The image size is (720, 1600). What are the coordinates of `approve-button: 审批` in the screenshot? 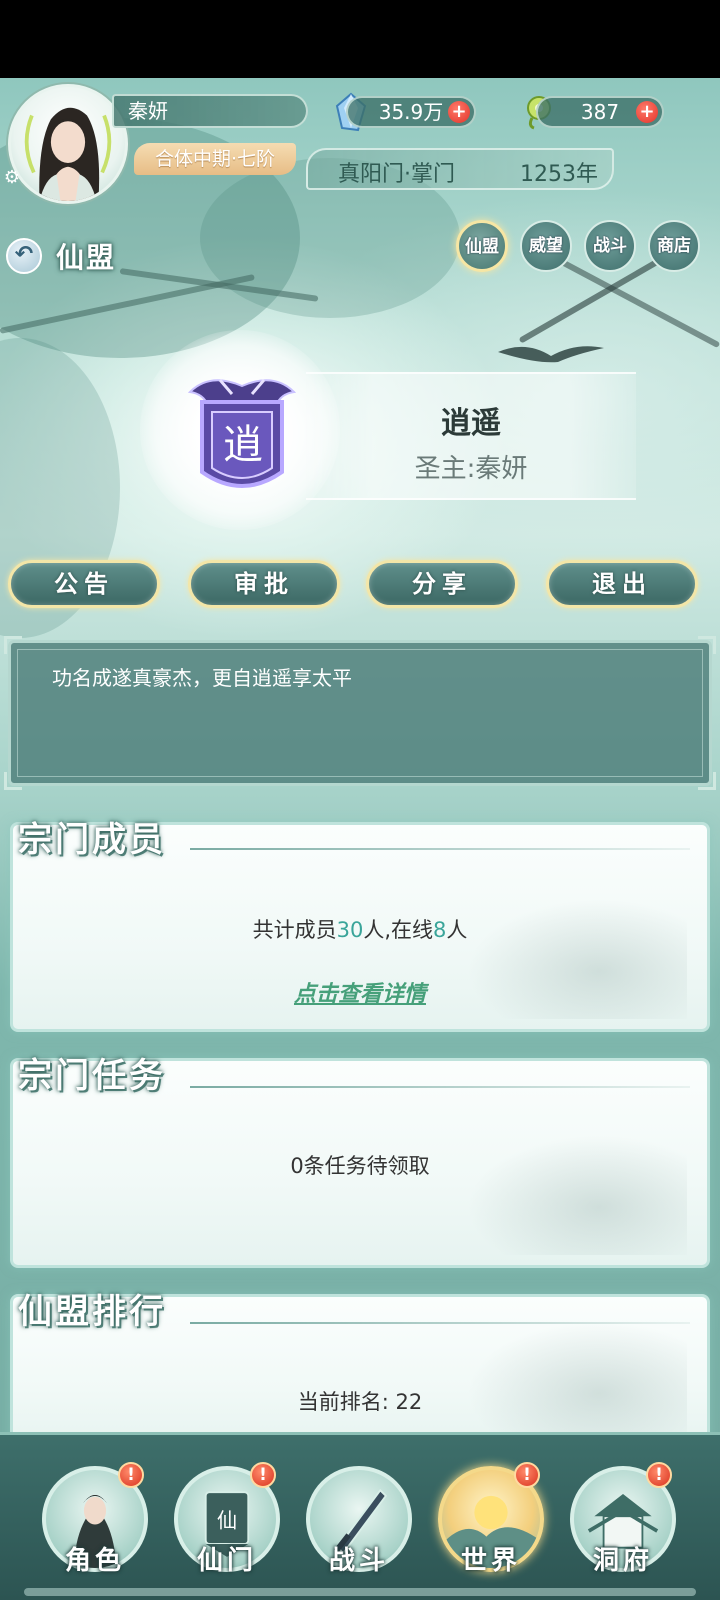 It's located at (264, 584).